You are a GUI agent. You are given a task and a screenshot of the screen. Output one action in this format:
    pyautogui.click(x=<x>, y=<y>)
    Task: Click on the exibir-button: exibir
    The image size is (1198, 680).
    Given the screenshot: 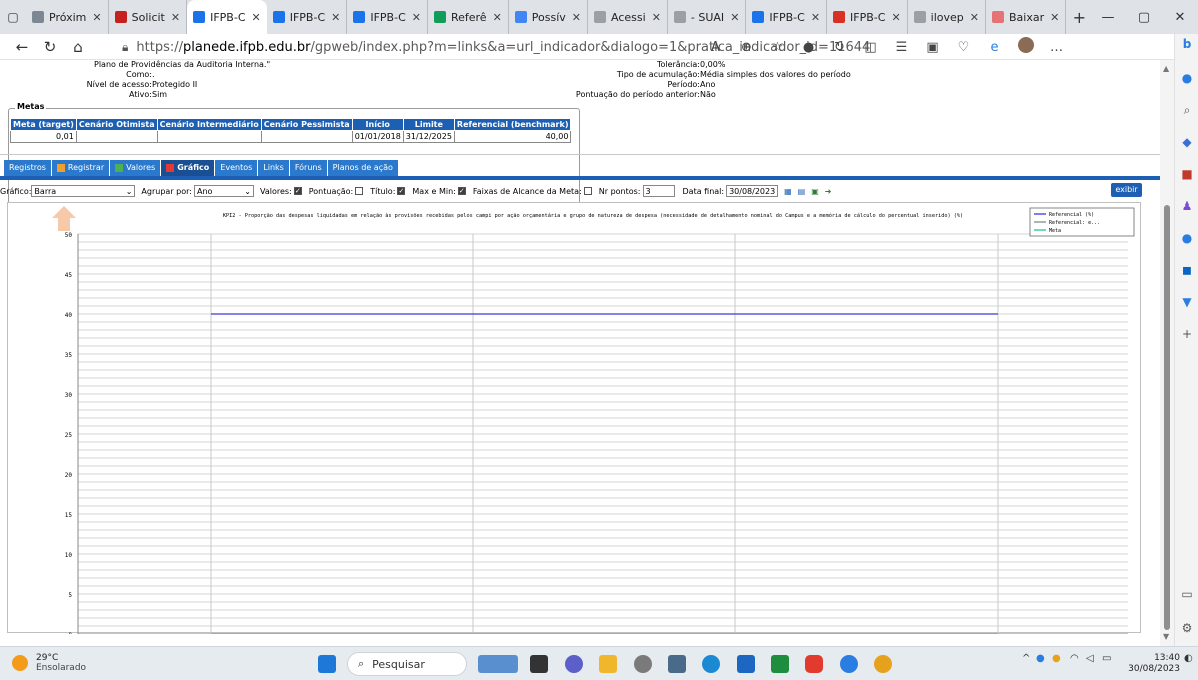 What is the action you would take?
    pyautogui.click(x=1126, y=190)
    